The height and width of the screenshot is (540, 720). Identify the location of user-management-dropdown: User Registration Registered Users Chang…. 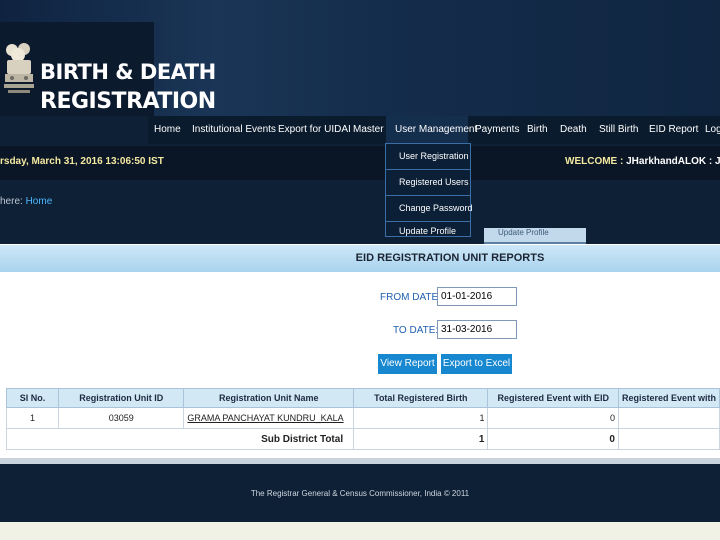
(429, 190).